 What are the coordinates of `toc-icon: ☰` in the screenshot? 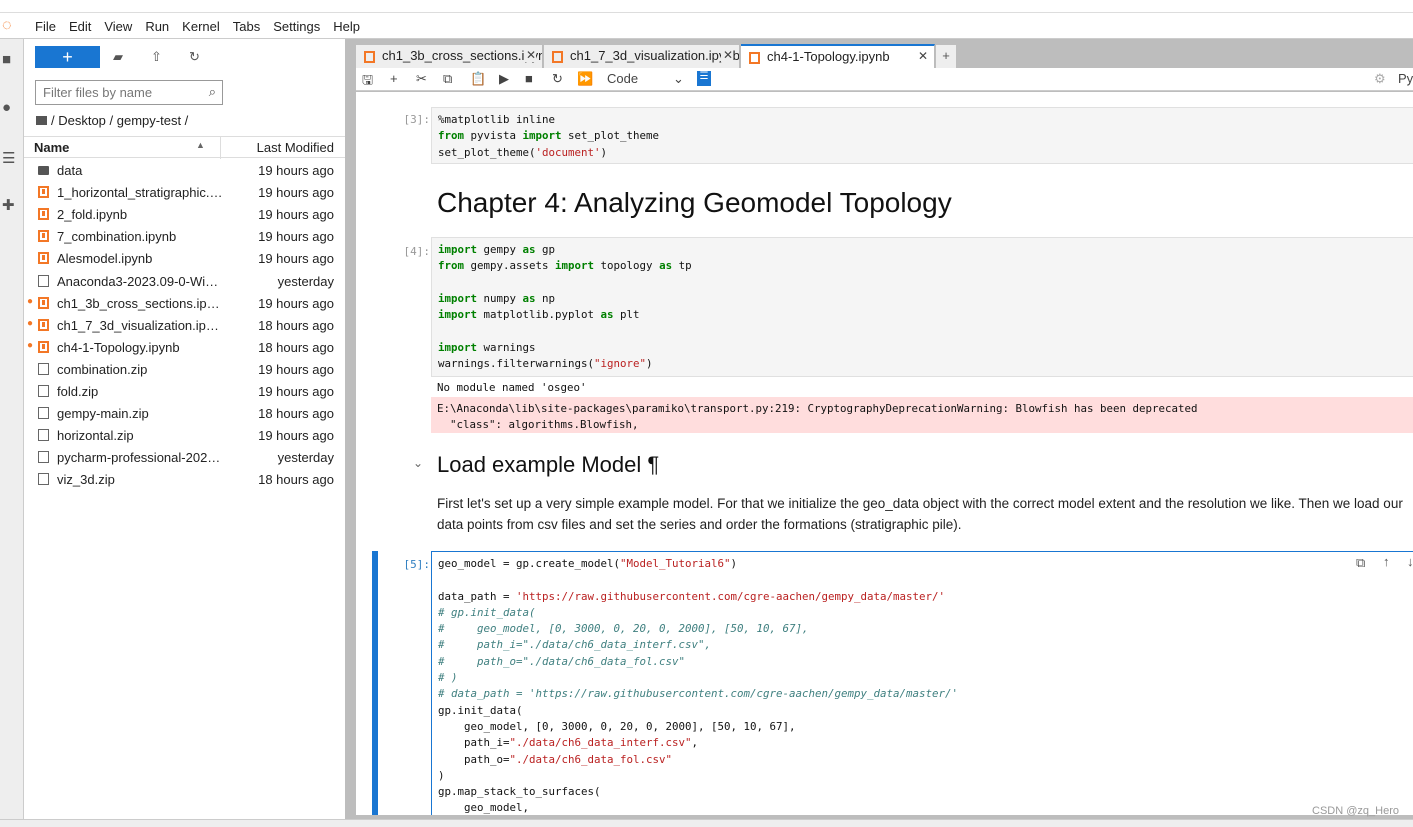 It's located at (8, 158).